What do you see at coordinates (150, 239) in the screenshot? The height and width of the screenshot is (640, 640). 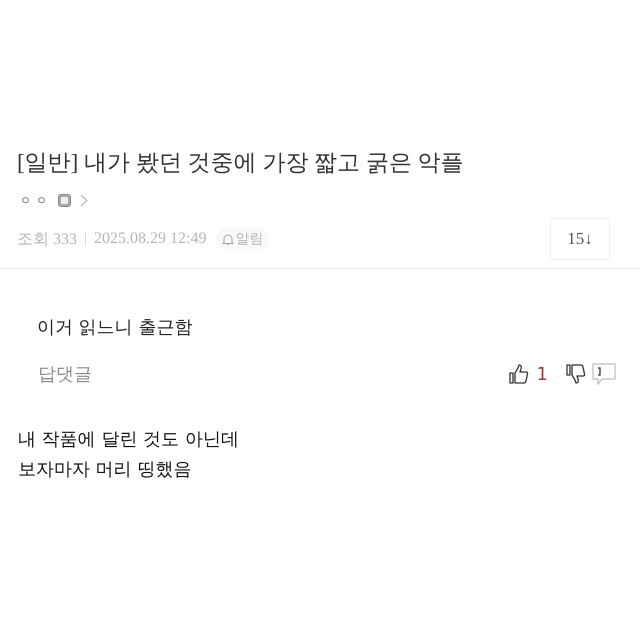 I see `post-date: 2025.08.29 12:49` at bounding box center [150, 239].